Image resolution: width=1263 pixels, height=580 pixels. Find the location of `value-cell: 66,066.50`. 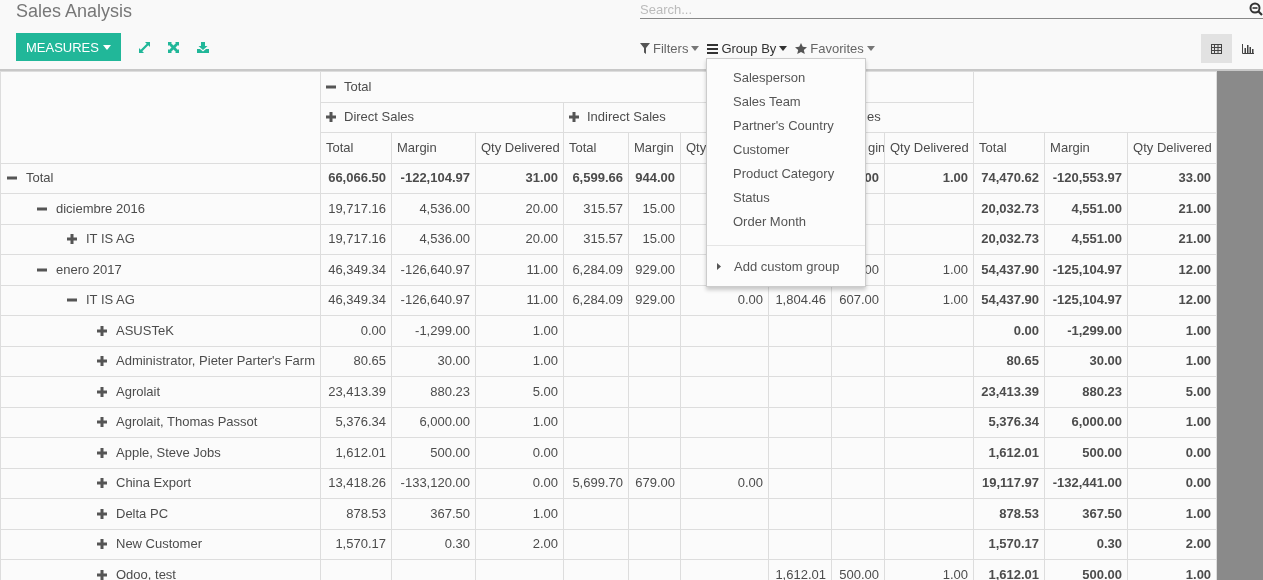

value-cell: 66,066.50 is located at coordinates (357, 178).